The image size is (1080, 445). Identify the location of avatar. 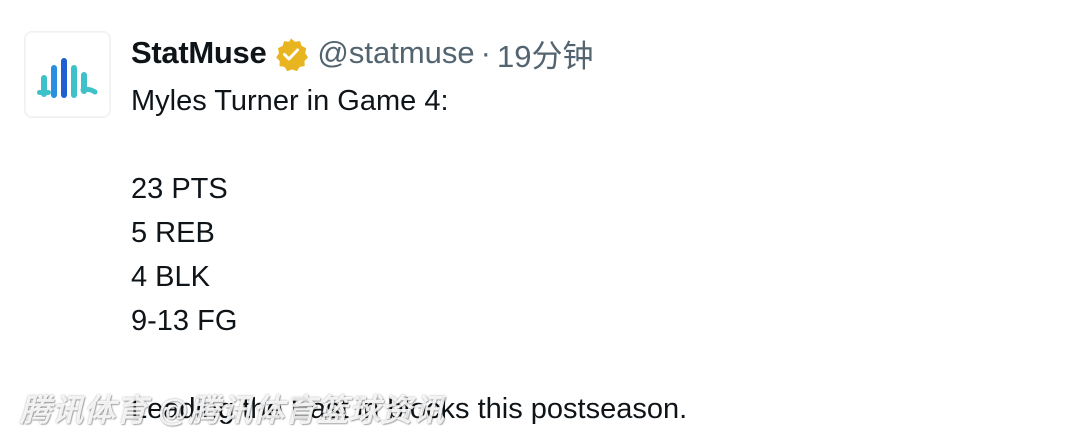
(67, 74).